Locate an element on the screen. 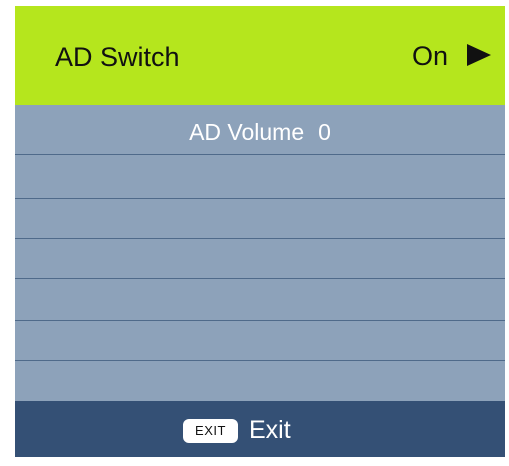  footer-bar: EXIT Exit is located at coordinates (260, 429).